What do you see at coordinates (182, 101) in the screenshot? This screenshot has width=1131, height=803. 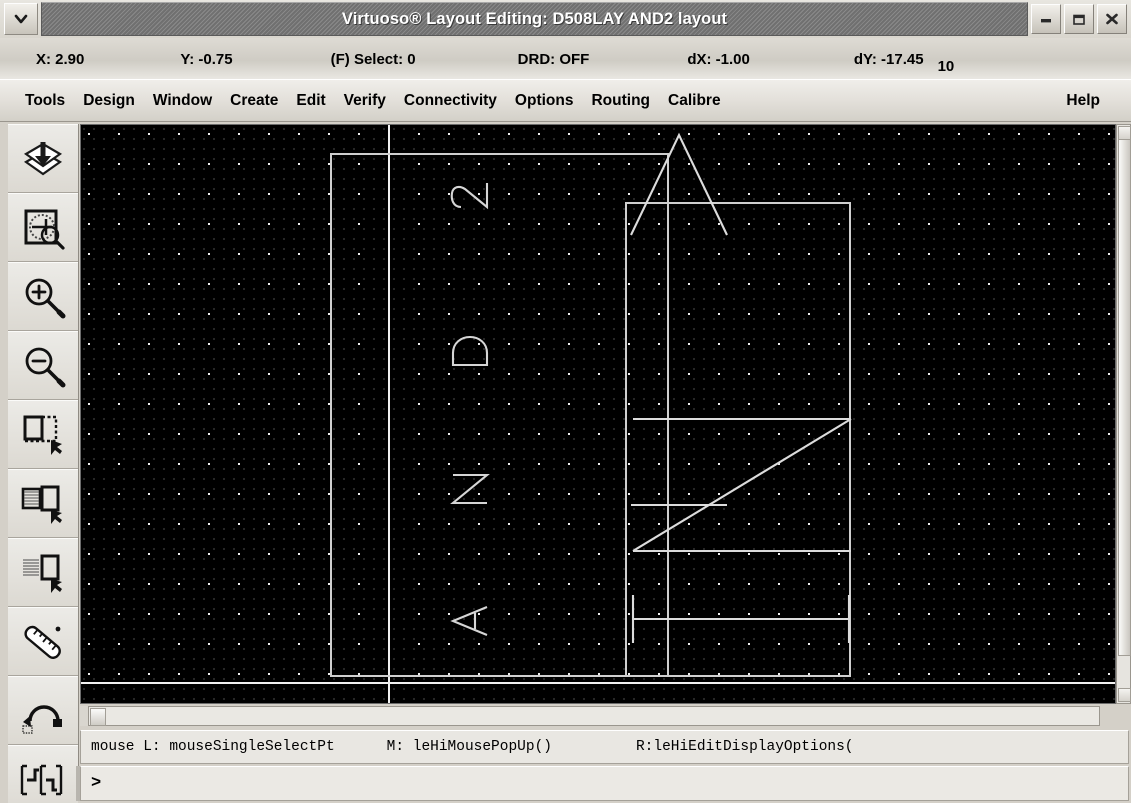 I see `menu-item-window: Window` at bounding box center [182, 101].